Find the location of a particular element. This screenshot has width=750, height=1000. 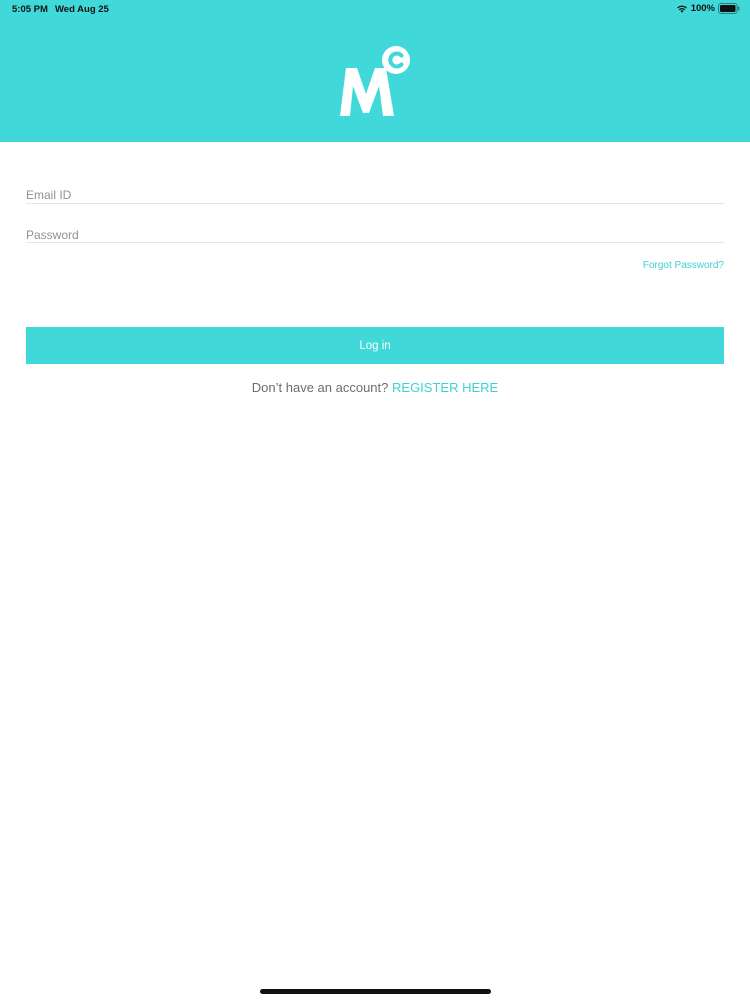

register-link: REGISTER HERE is located at coordinates (445, 387).